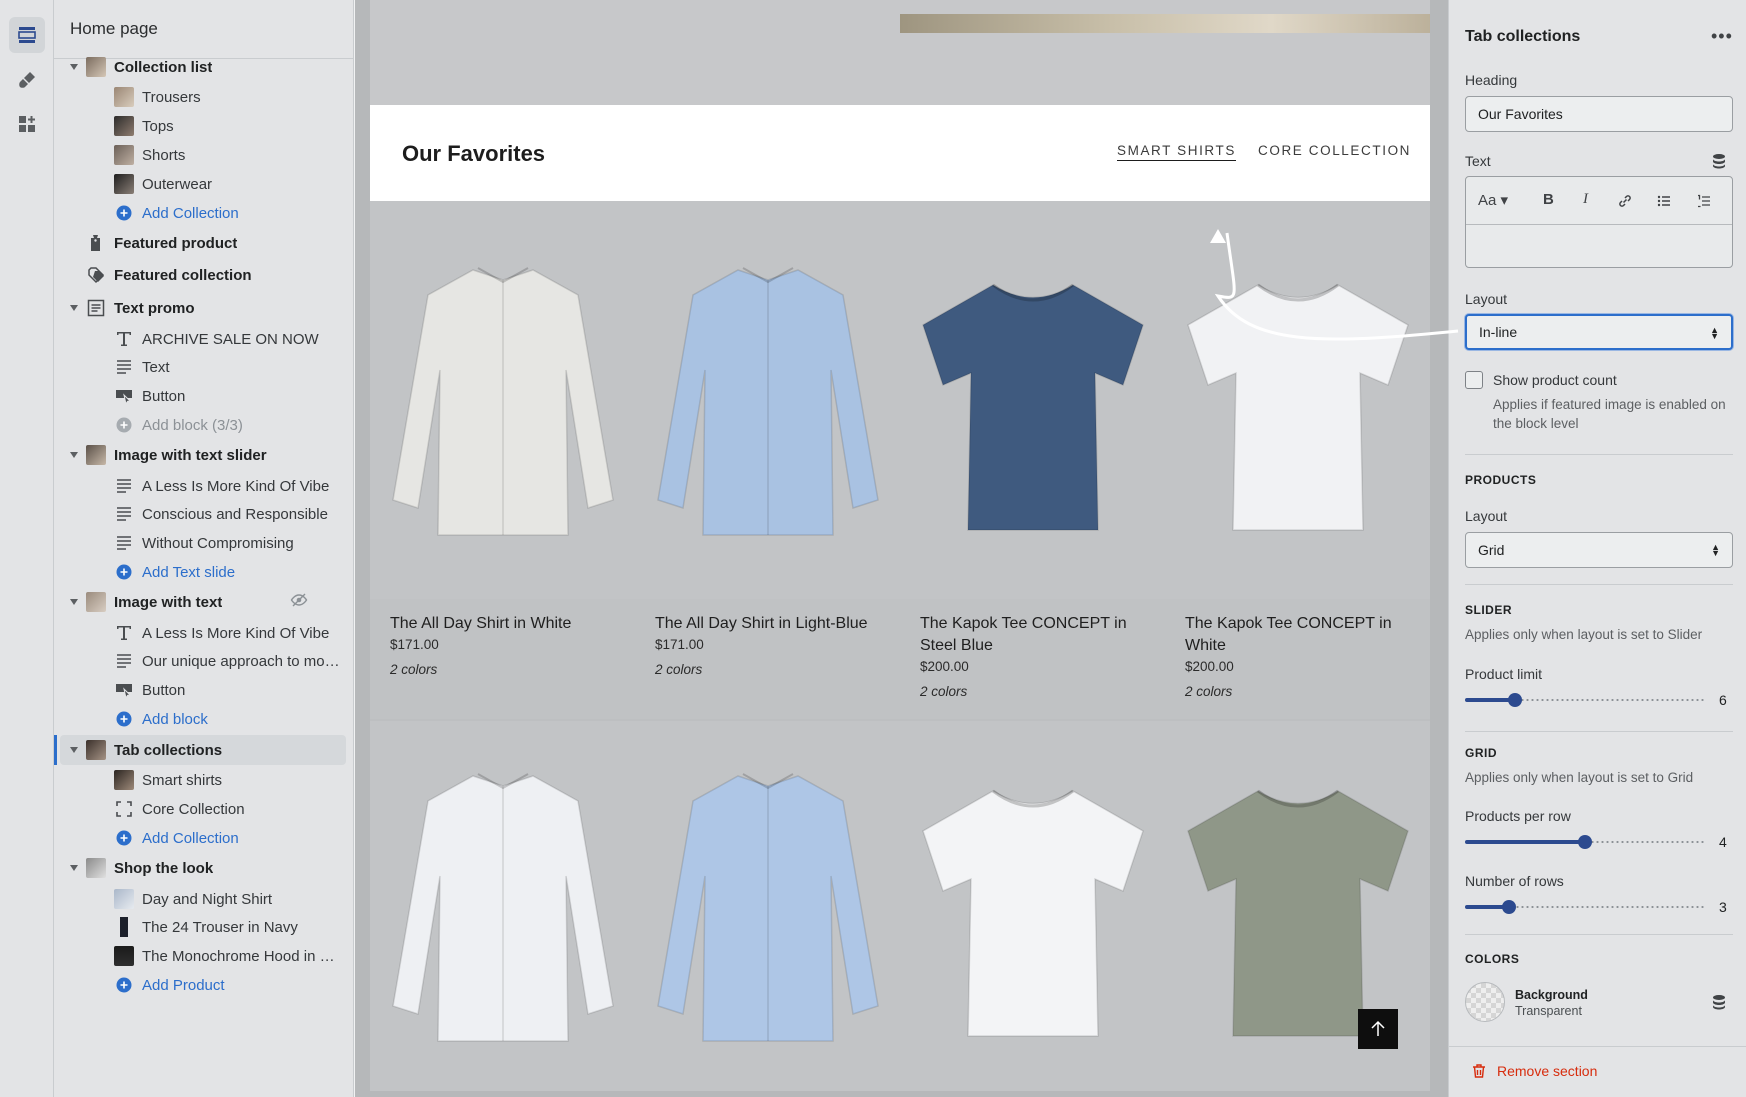 Image resolution: width=1746 pixels, height=1097 pixels. I want to click on text-style-dropdown: Aa ▾, so click(1493, 200).